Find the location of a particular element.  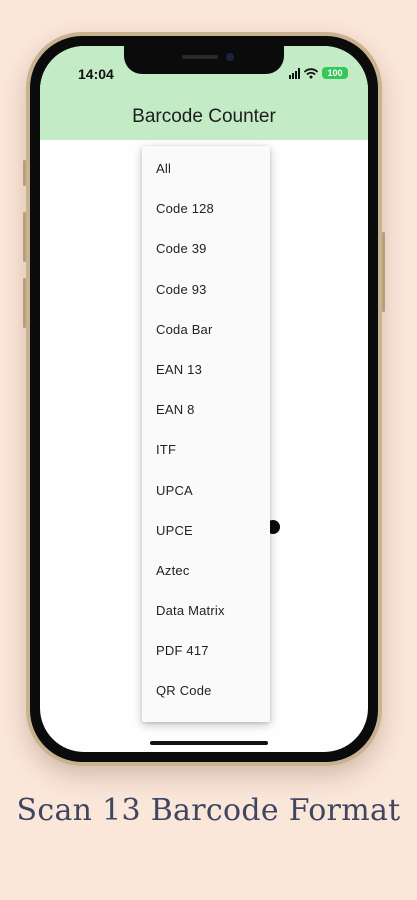

mute-switch is located at coordinates (24, 173).